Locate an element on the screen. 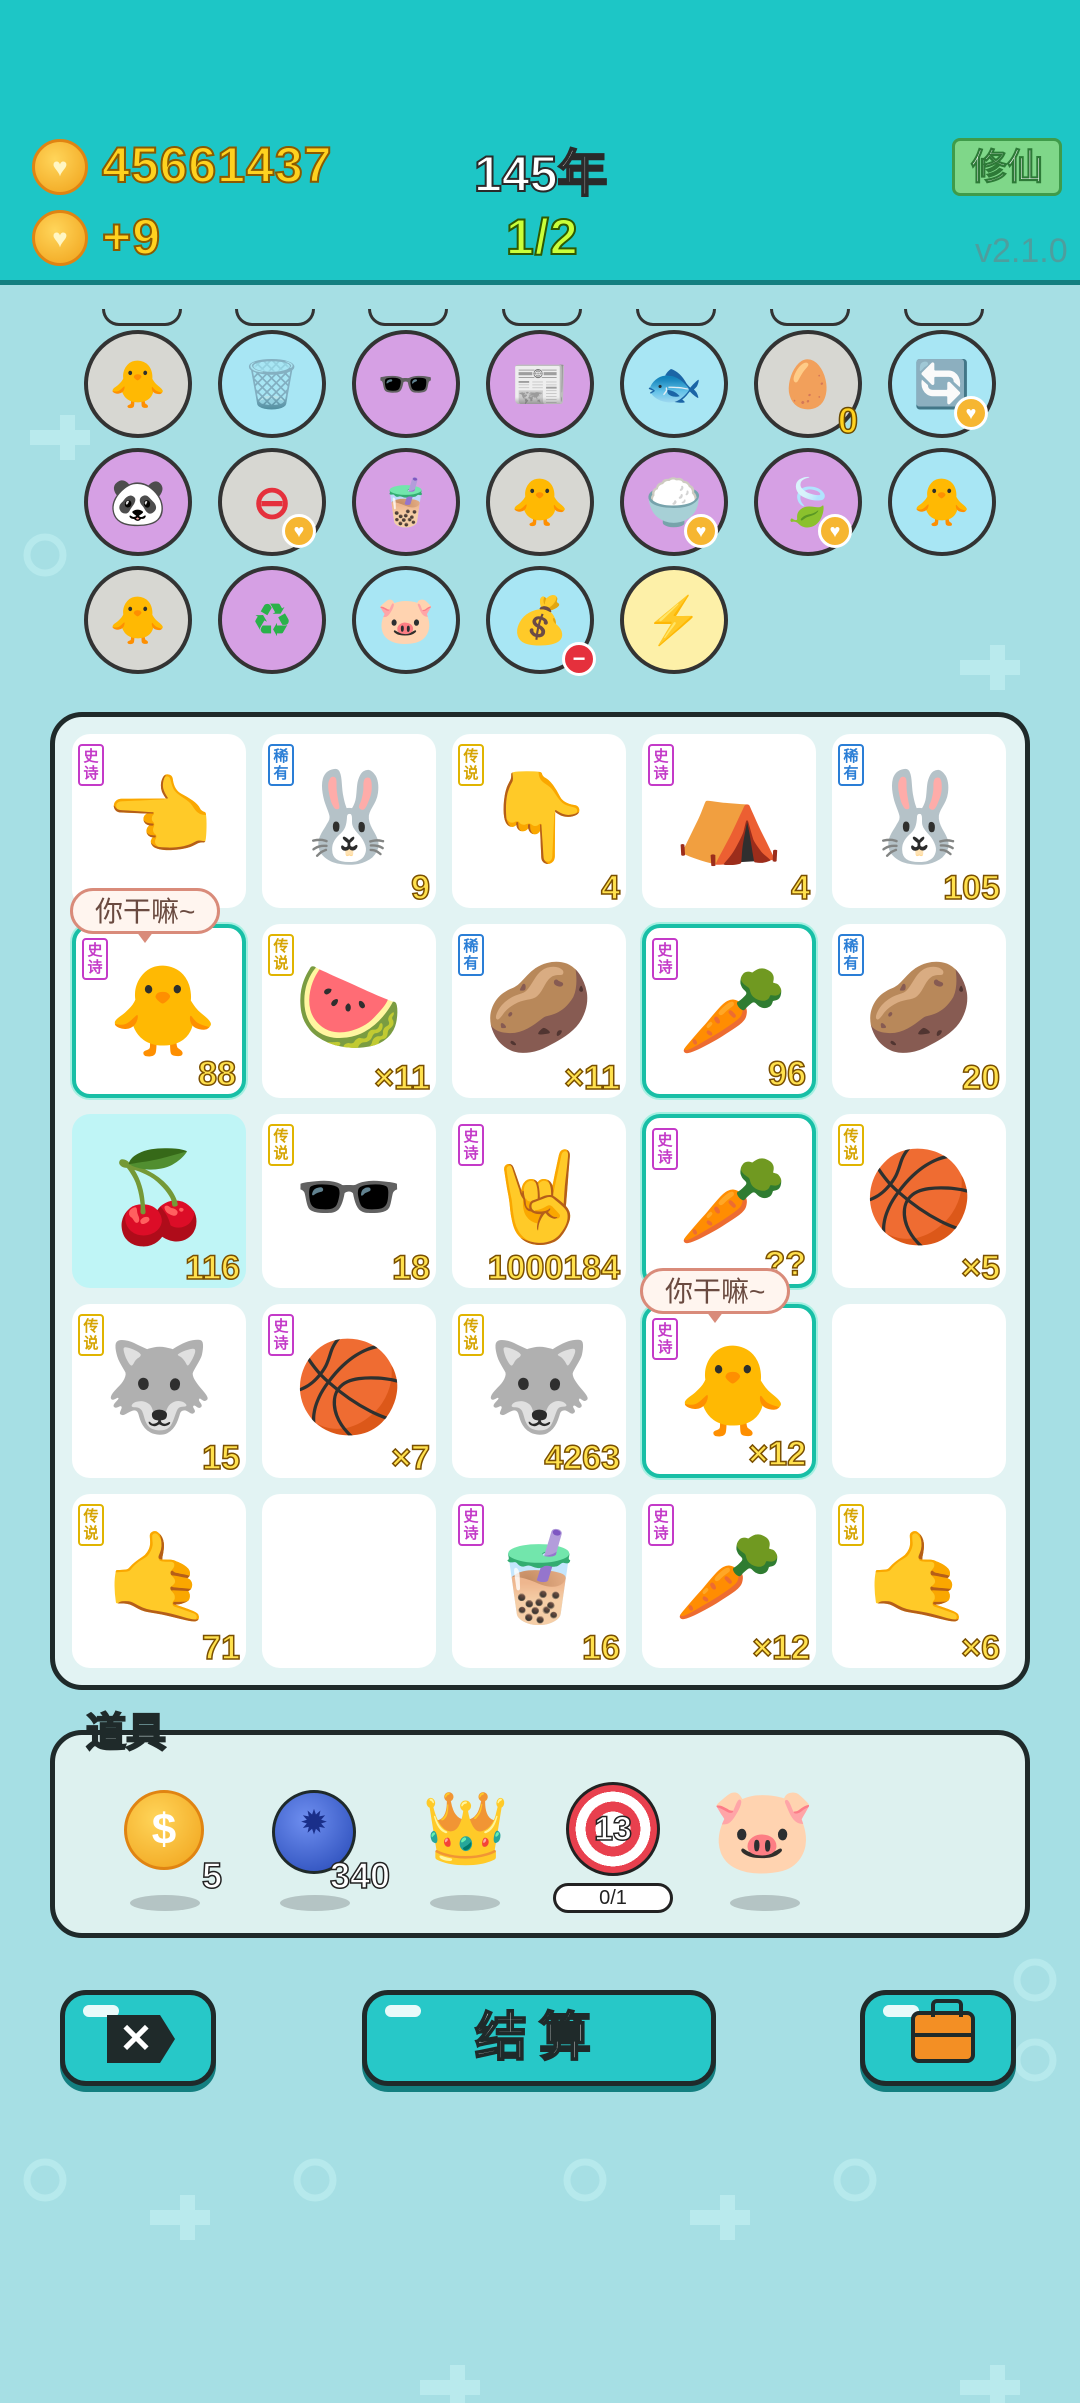 This screenshot has height=2403, width=1080. target-progress: 0/1 is located at coordinates (613, 1898).